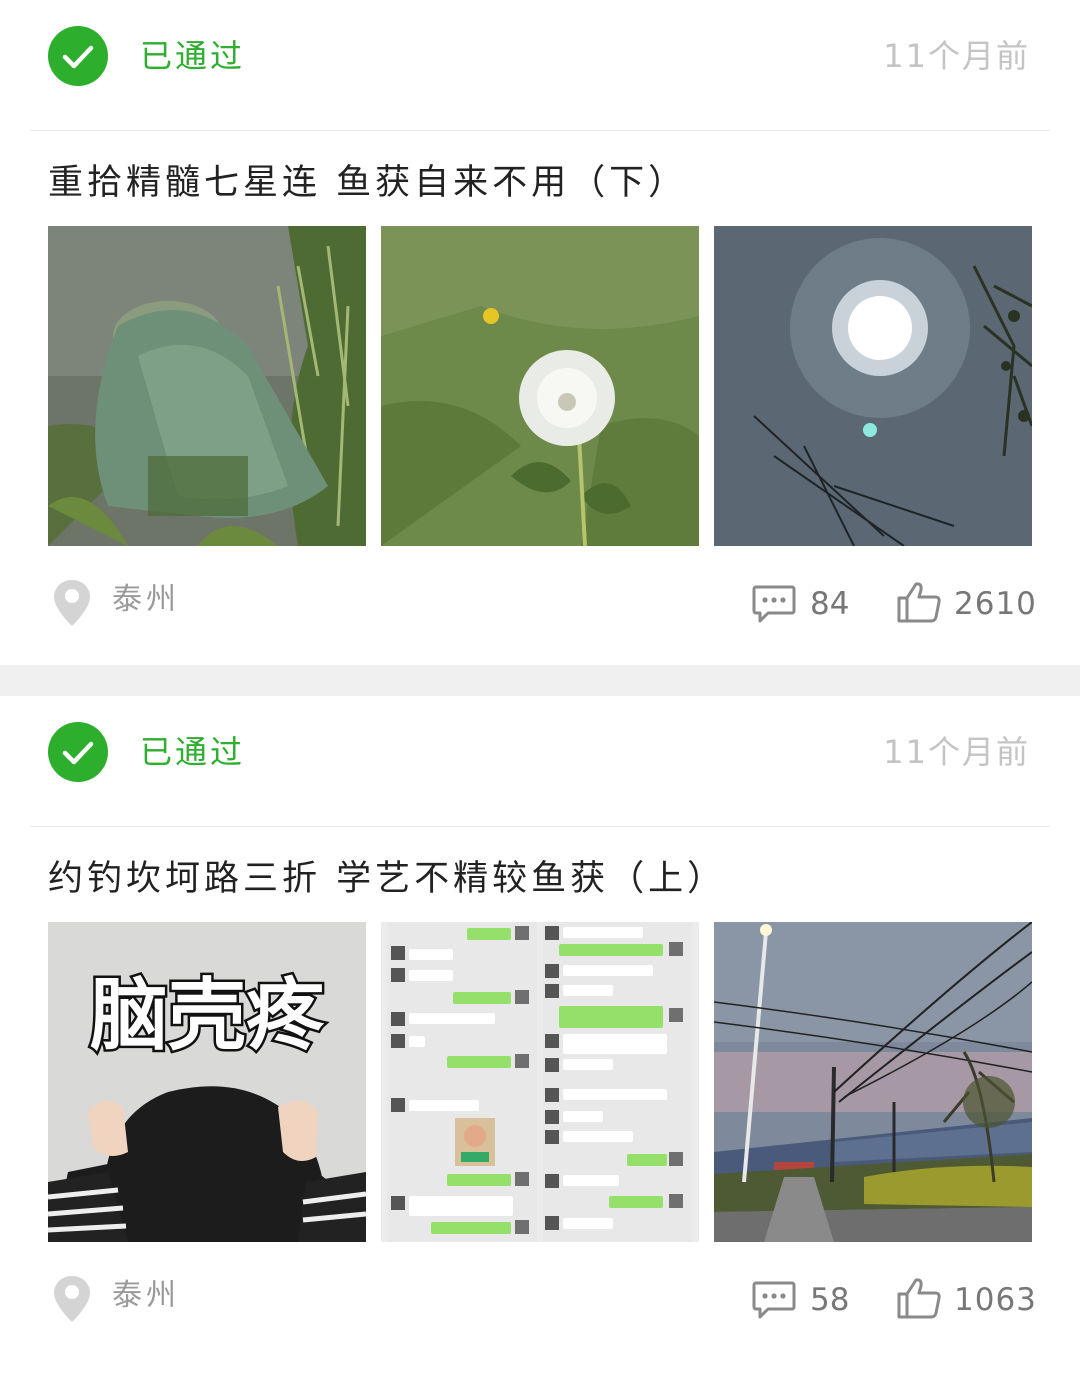  Describe the element at coordinates (207, 1082) in the screenshot. I see `headache-meme-image: 脑壳疼` at that location.